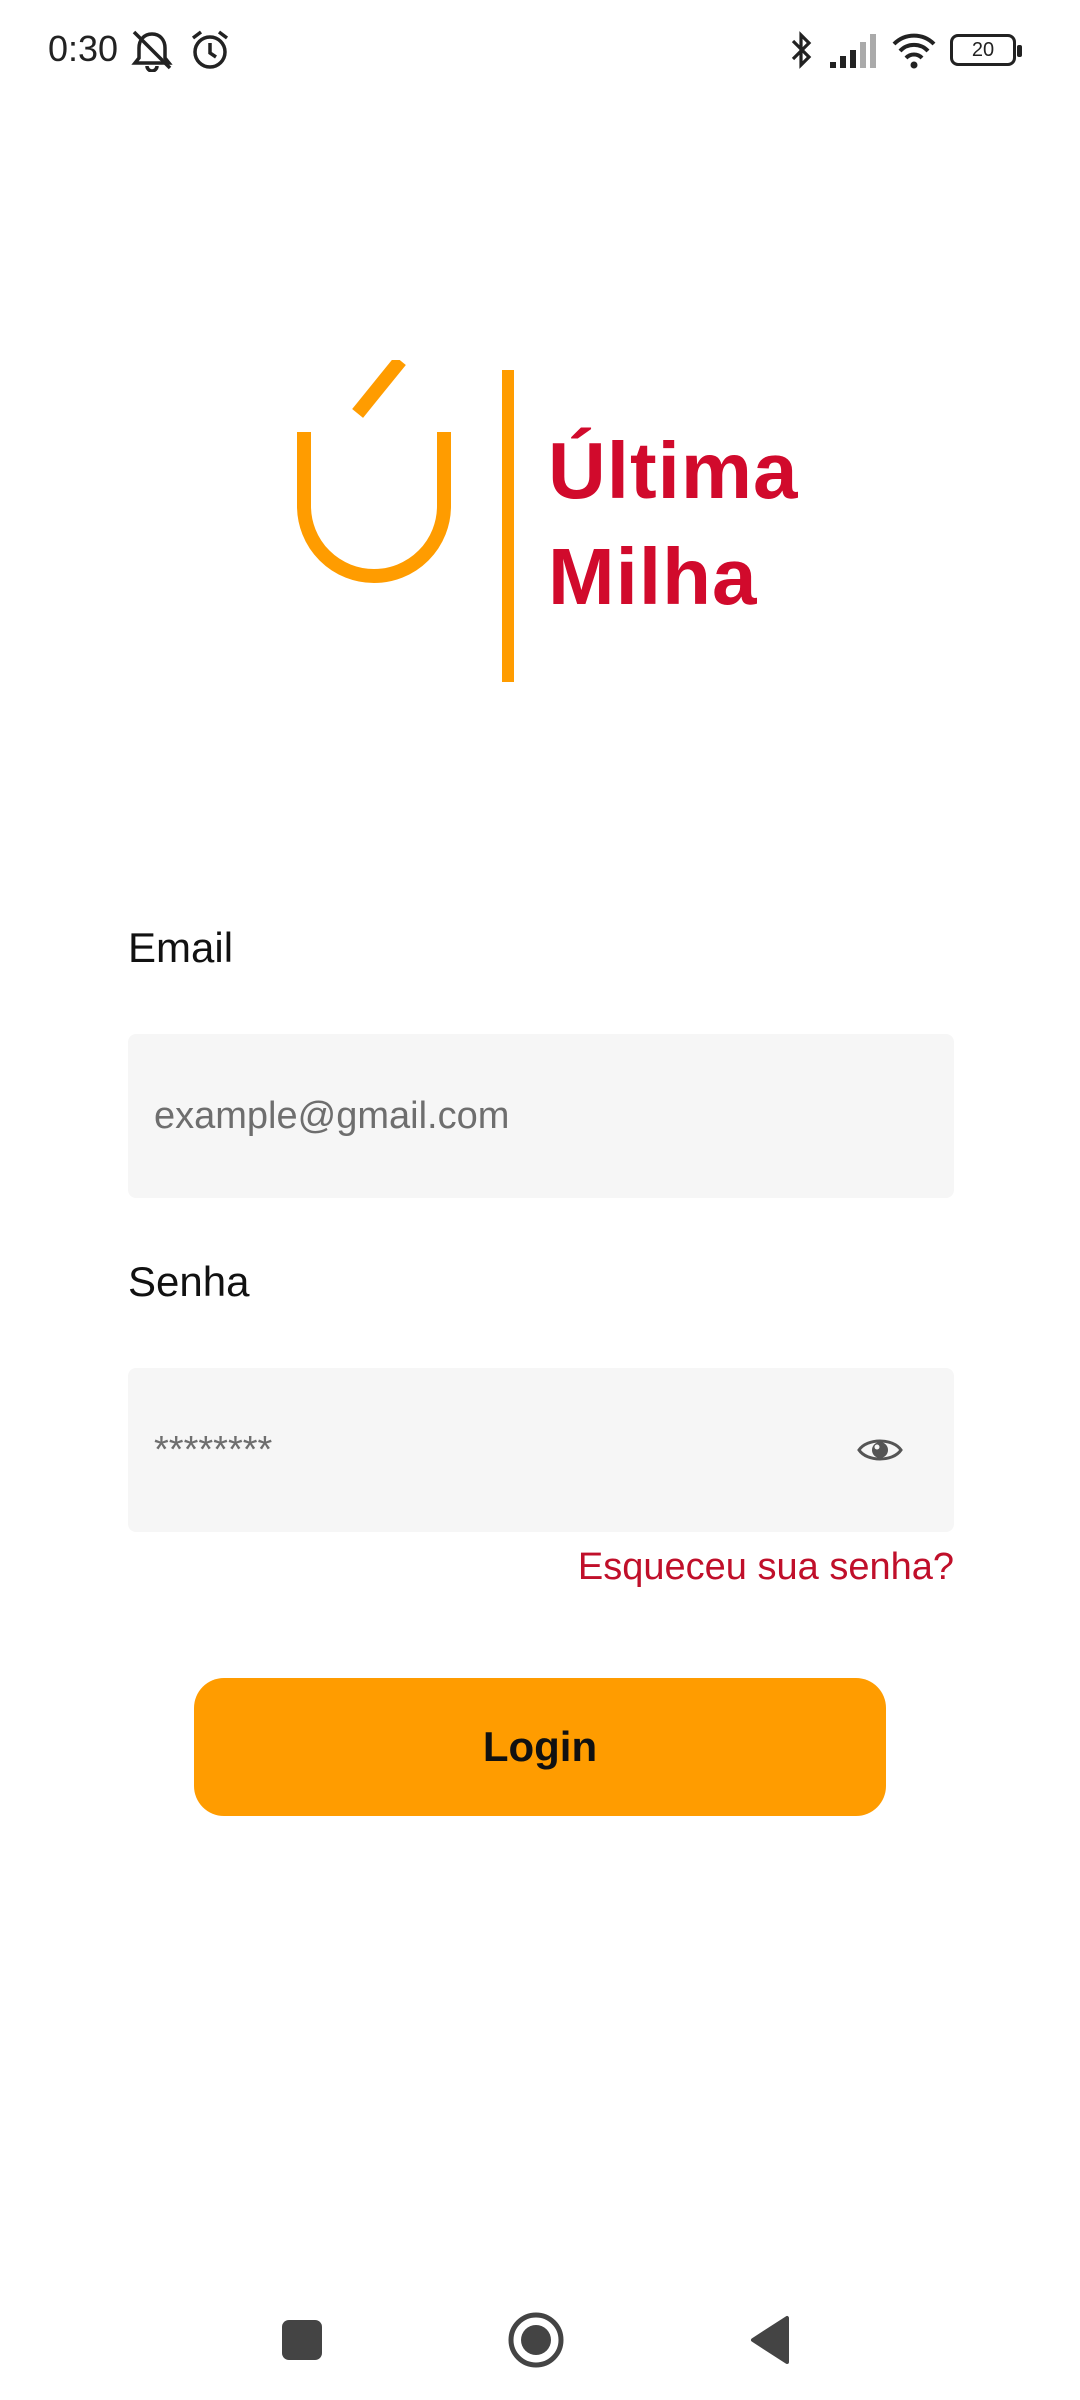  What do you see at coordinates (181, 947) in the screenshot?
I see `email-label: Email` at bounding box center [181, 947].